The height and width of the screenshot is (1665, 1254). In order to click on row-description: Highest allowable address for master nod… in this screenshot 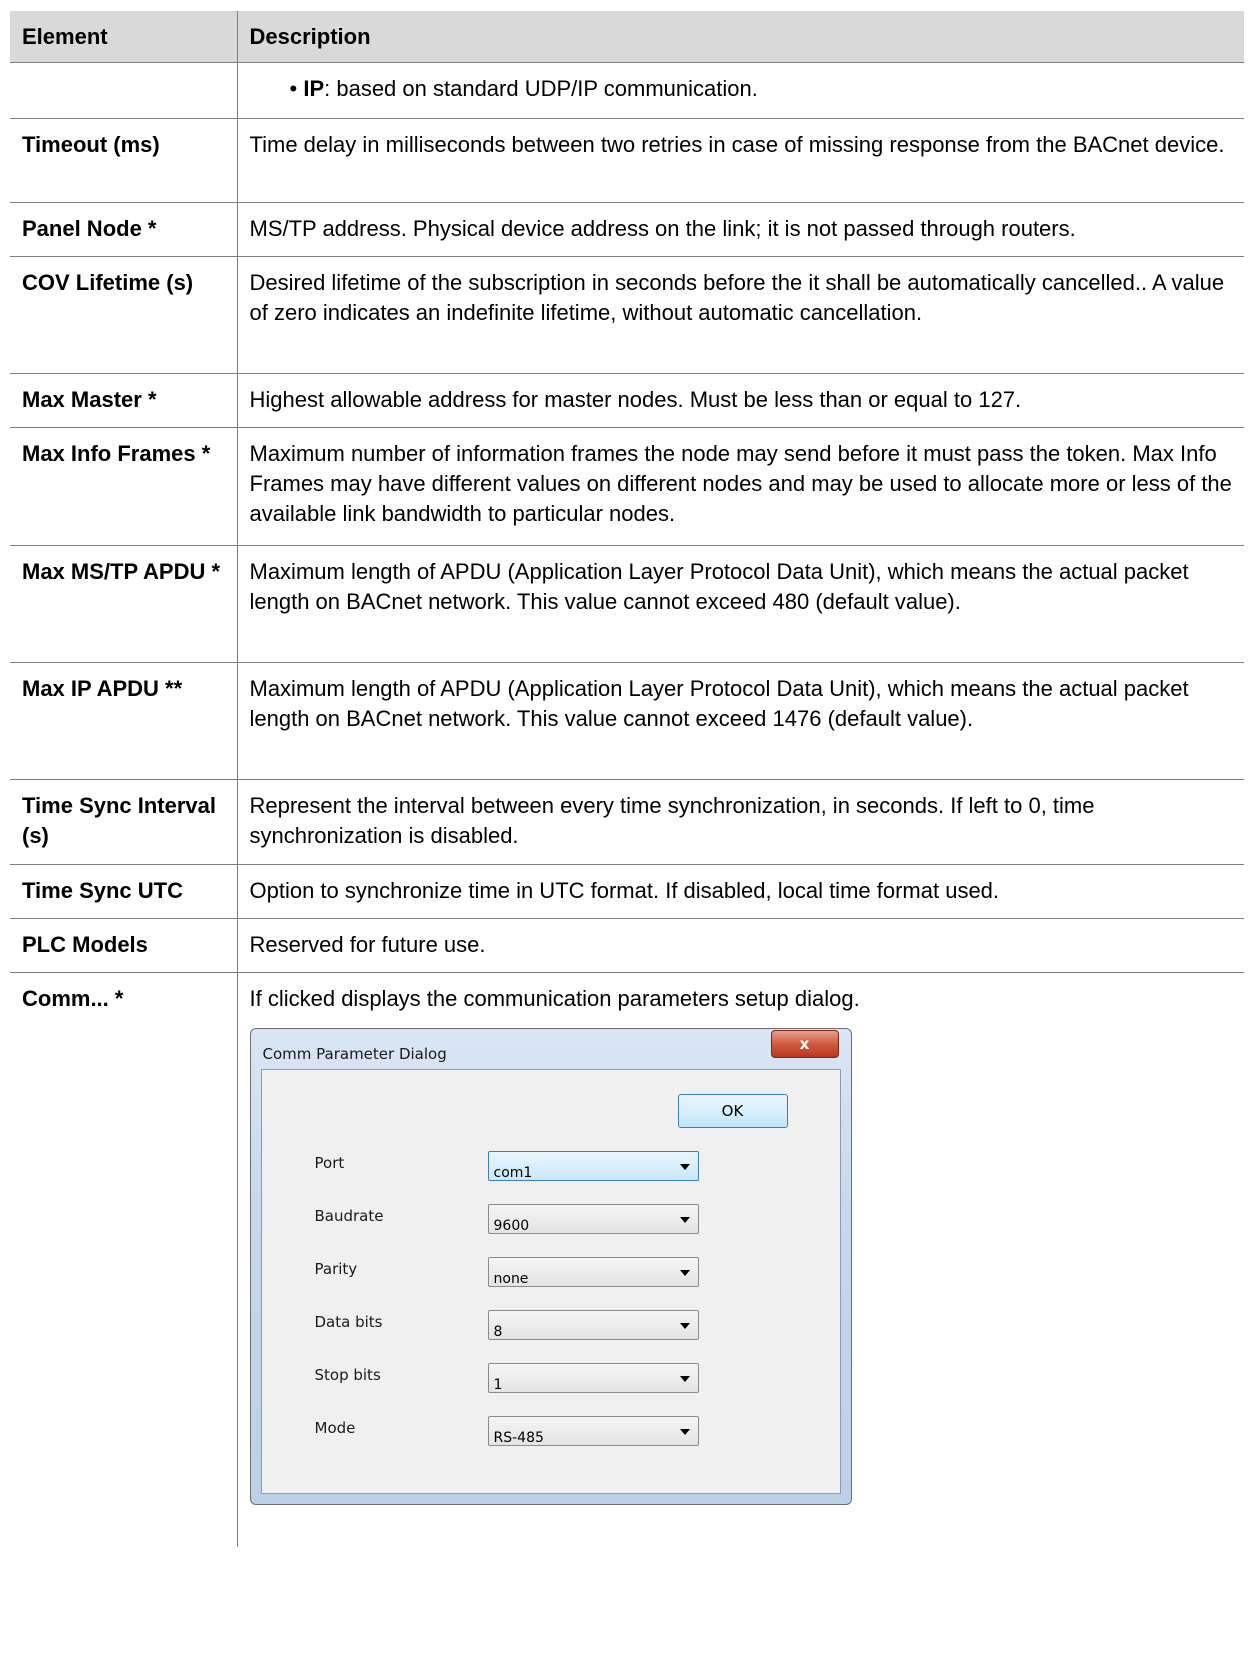, I will do `click(740, 400)`.